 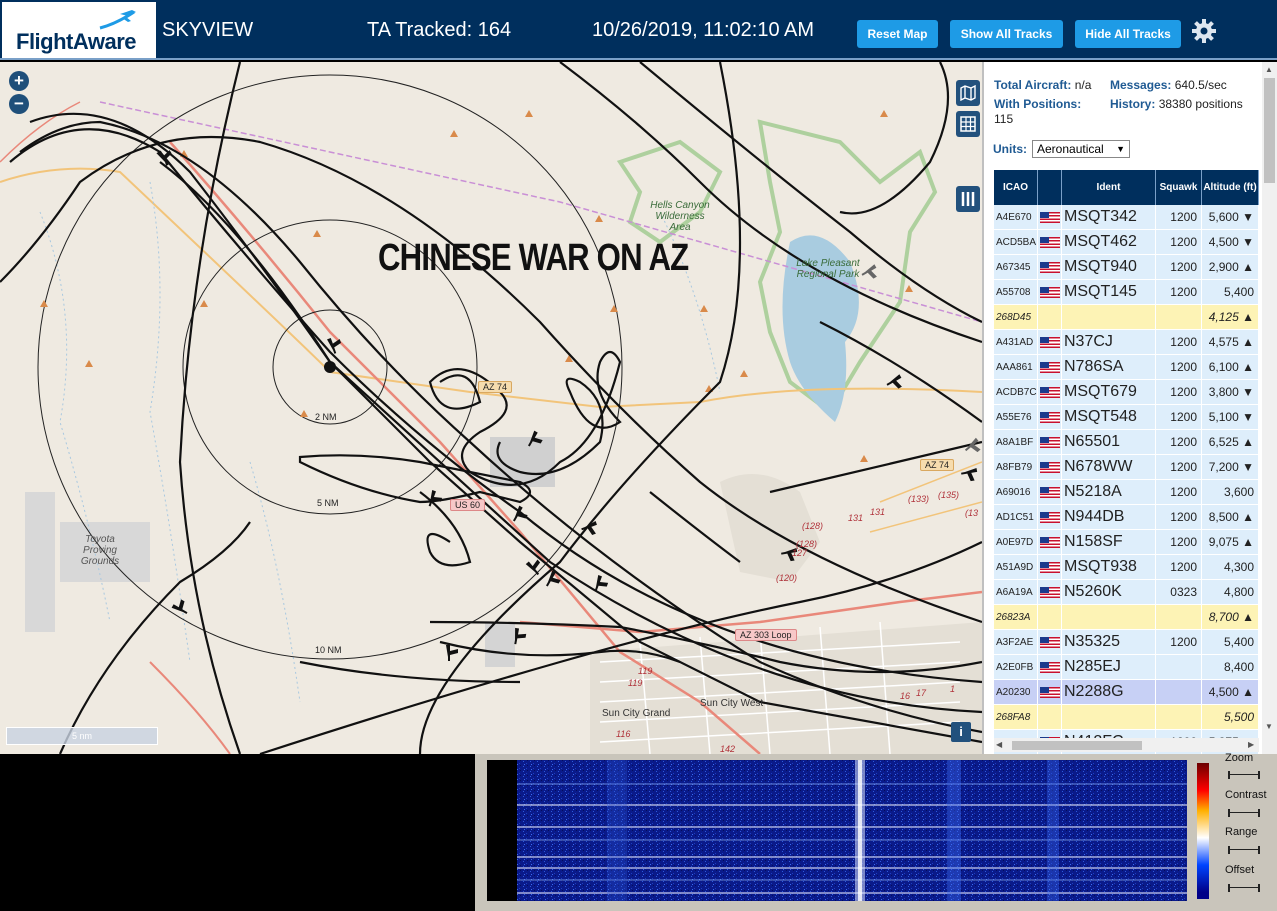 I want to click on table-header: ICAO Ident Squawk Altitude (ft), so click(x=1126, y=187).